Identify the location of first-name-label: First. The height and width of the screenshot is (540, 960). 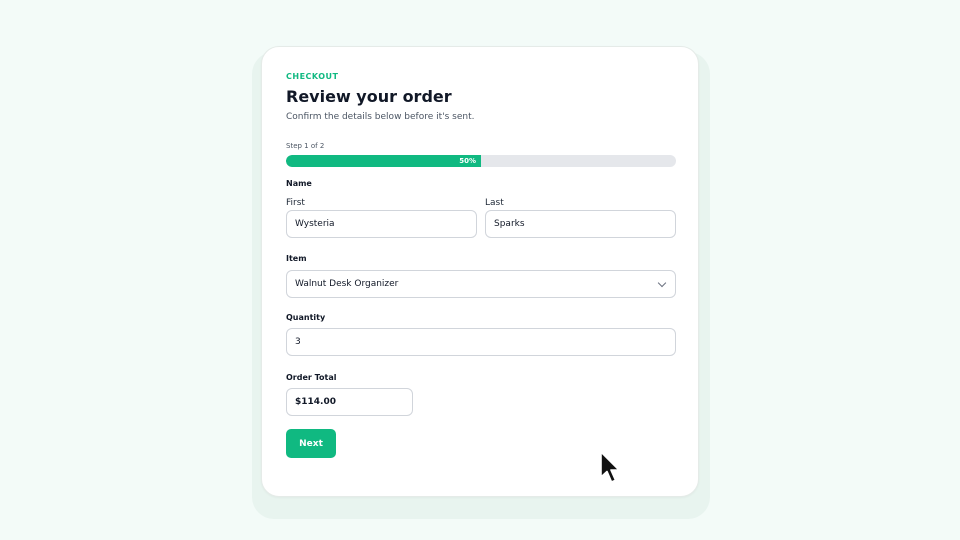
(295, 203).